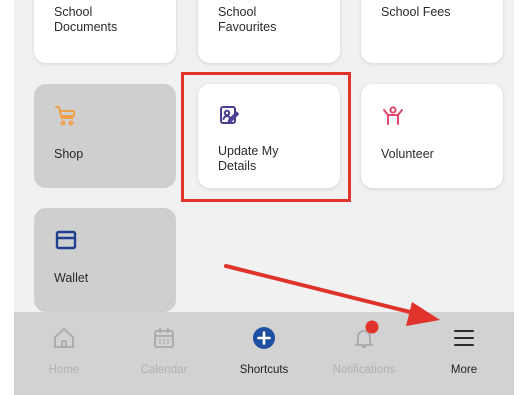 The height and width of the screenshot is (395, 529). What do you see at coordinates (432, 136) in the screenshot?
I see `card-volunteer: Volunteer` at bounding box center [432, 136].